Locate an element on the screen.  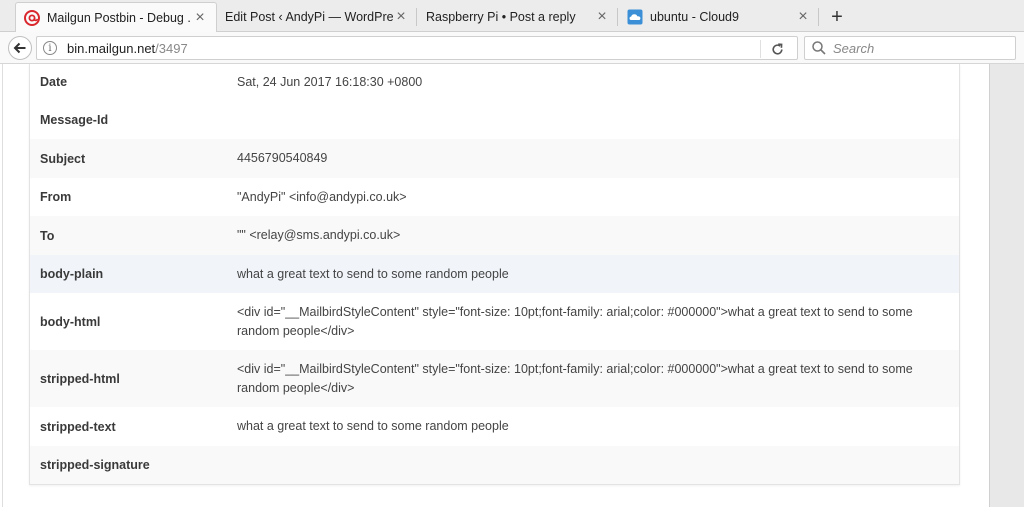
tab-cloud9: ubuntu - Cloud9 × is located at coordinates (719, 17).